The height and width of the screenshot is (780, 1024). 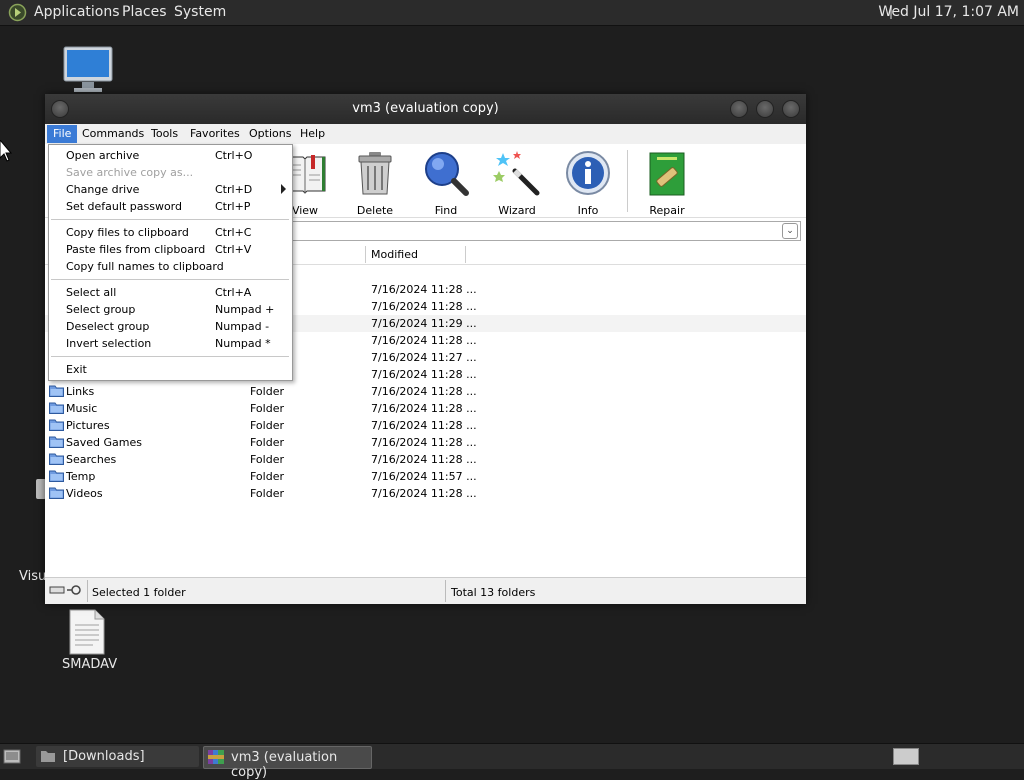 I want to click on magic-wand-icon, so click(x=516, y=173).